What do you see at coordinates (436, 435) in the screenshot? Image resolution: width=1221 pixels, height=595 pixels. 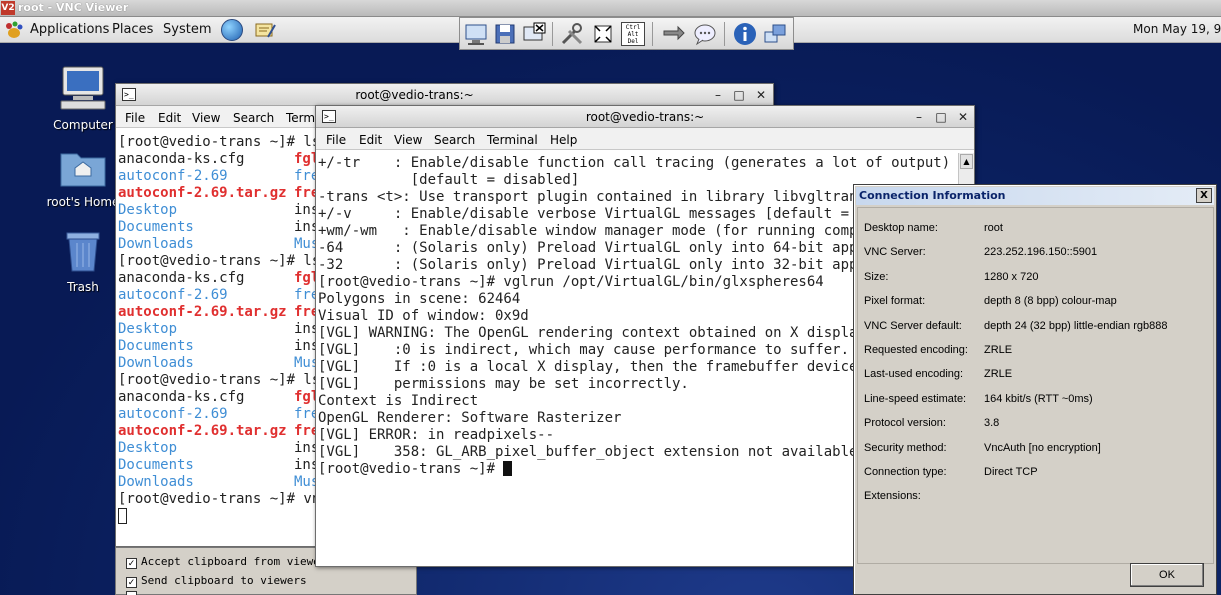 I see `terminal-text: [VGL] ERROR: in readpixels--` at bounding box center [436, 435].